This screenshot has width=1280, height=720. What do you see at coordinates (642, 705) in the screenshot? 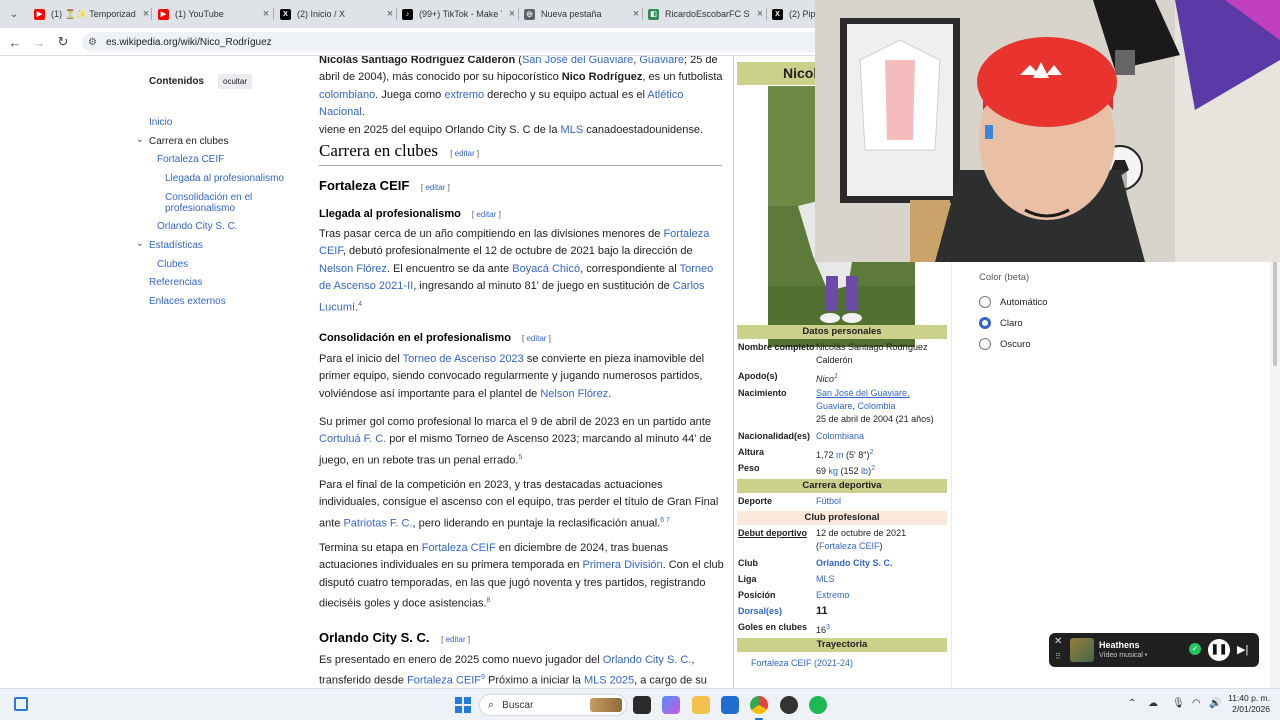
I see `task-view-icon` at bounding box center [642, 705].